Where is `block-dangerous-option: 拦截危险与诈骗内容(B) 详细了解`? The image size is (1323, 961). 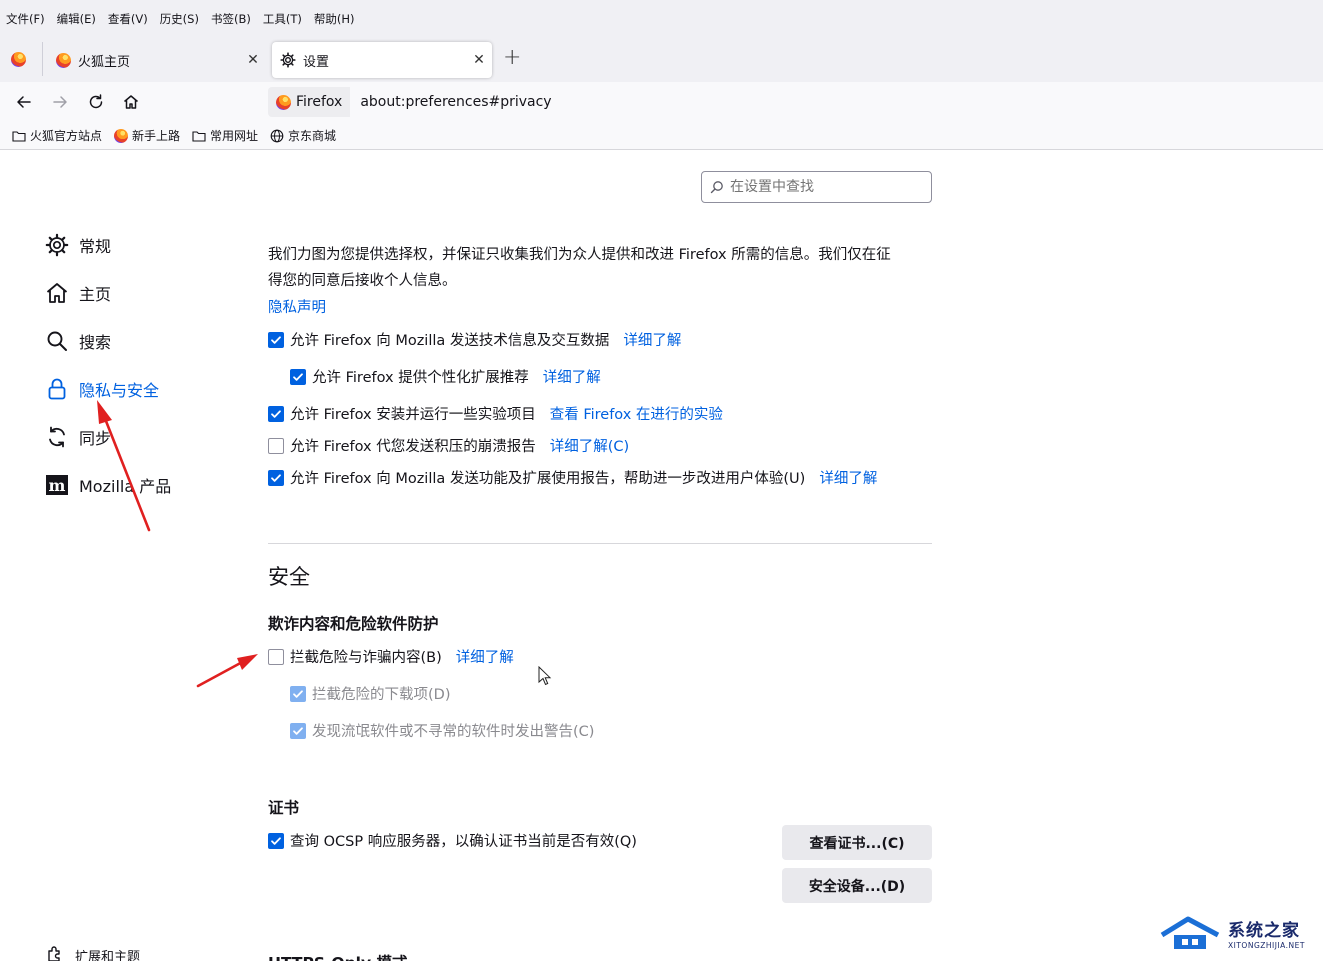
block-dangerous-option: 拦截危险与诈骗内容(B) 详细了解 is located at coordinates (391, 656).